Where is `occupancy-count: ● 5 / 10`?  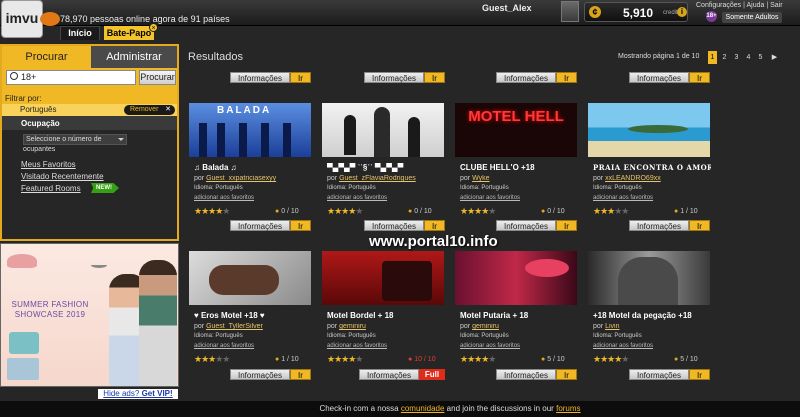
occupancy-count: ● 5 / 10 is located at coordinates (686, 359).